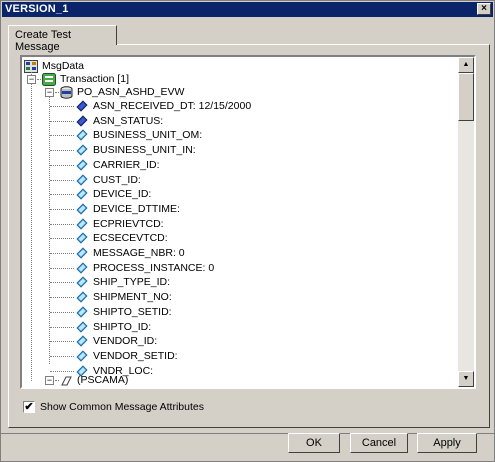 Image resolution: width=495 pixels, height=462 pixels. I want to click on tree-item-field: MESSAGE_NBR: 0, so click(256, 253).